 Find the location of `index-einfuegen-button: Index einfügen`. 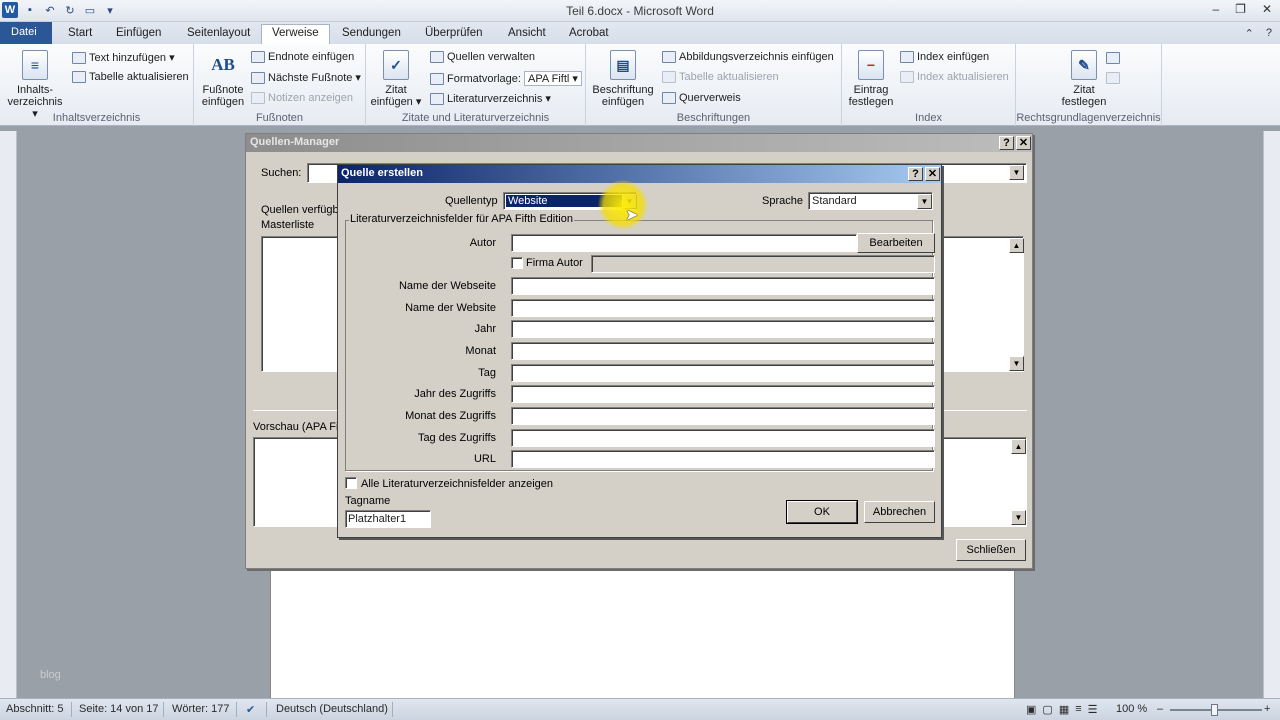

index-einfuegen-button: Index einfügen is located at coordinates (944, 57).